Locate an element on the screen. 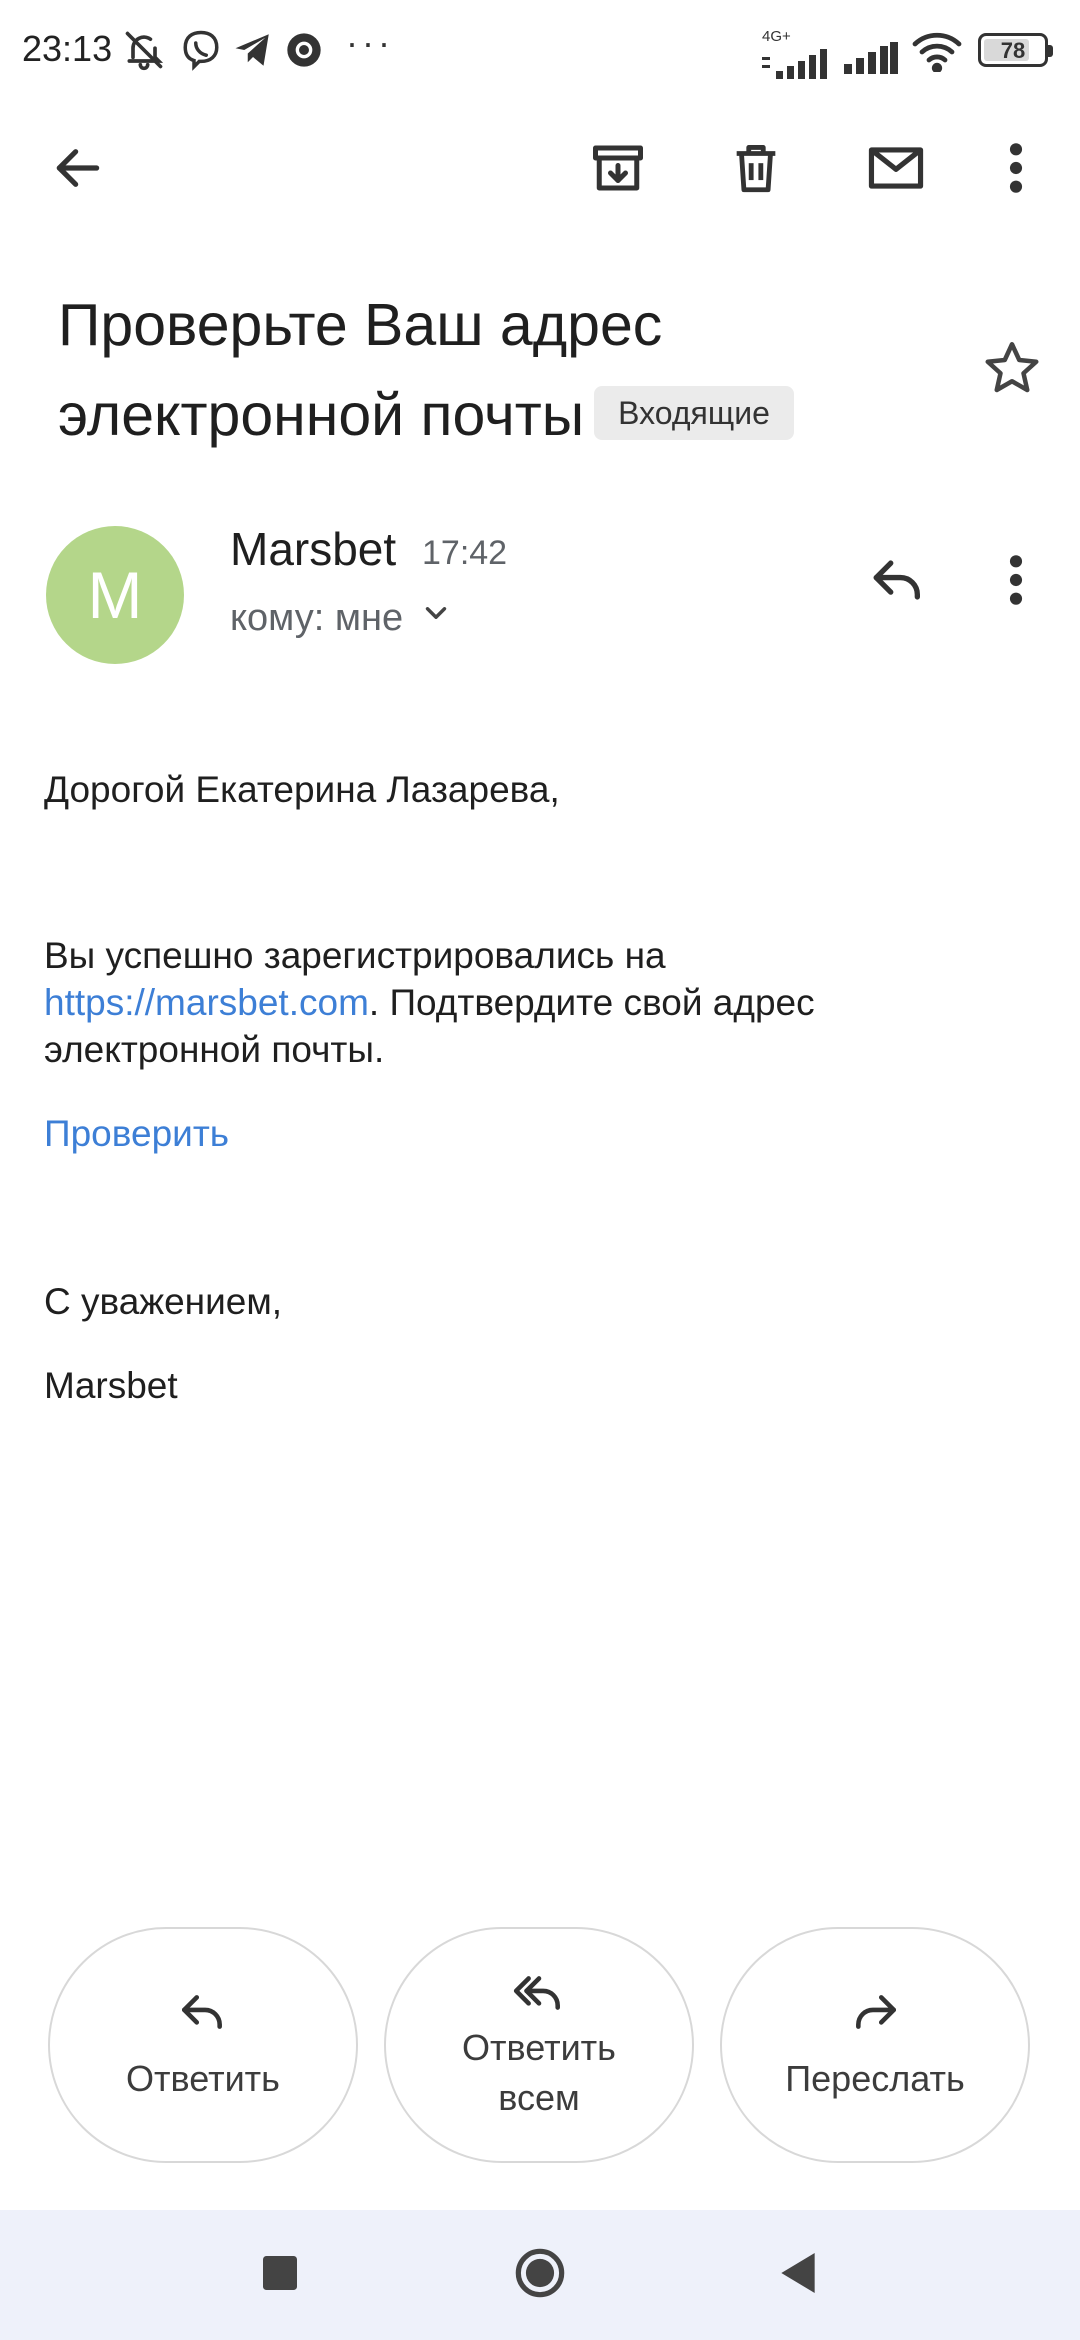 The image size is (1080, 2340). avatar: M is located at coordinates (115, 595).